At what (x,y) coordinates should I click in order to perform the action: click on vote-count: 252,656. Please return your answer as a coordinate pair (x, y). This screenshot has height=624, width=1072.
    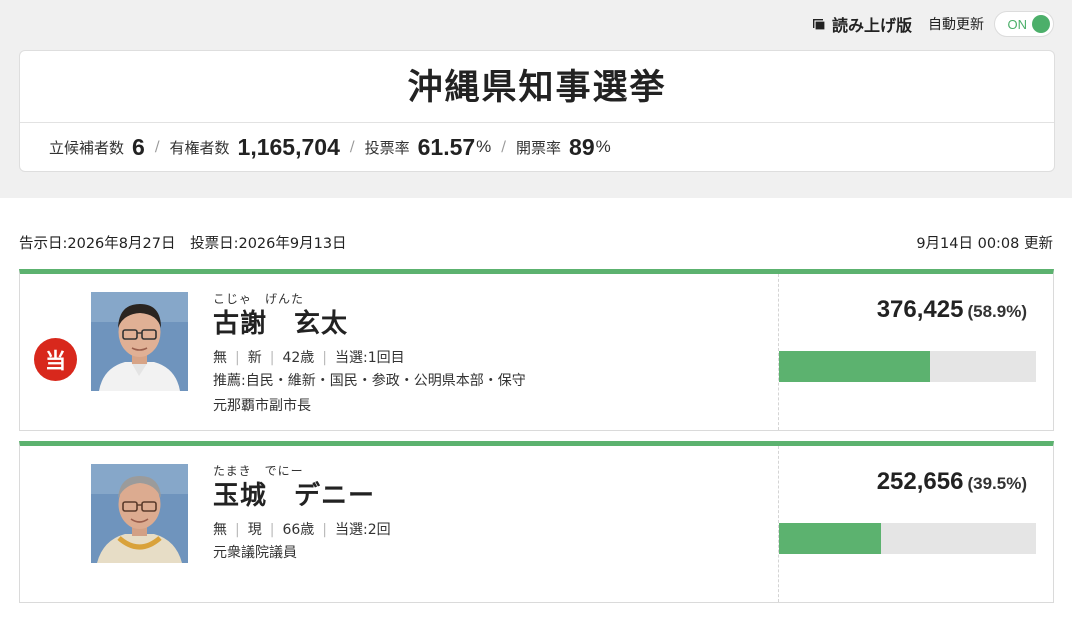
    Looking at the image, I should click on (920, 481).